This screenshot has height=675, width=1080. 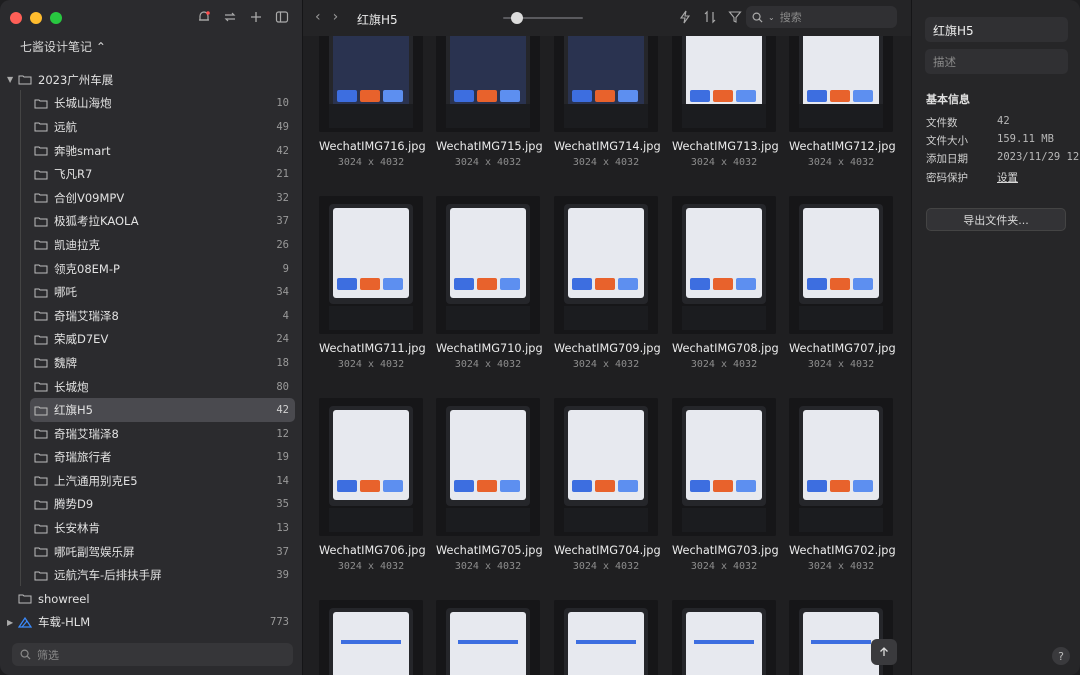 What do you see at coordinates (73, 174) in the screenshot?
I see `folder-label: 飞凡R7` at bounding box center [73, 174].